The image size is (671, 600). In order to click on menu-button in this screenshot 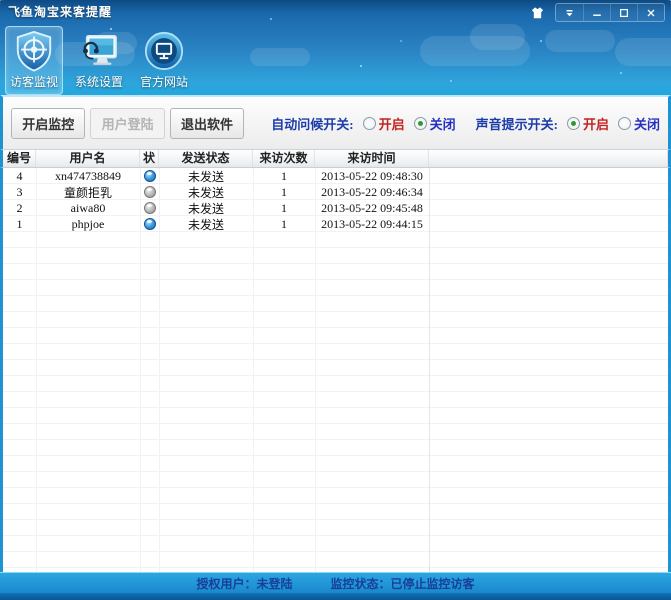, I will do `click(569, 12)`.